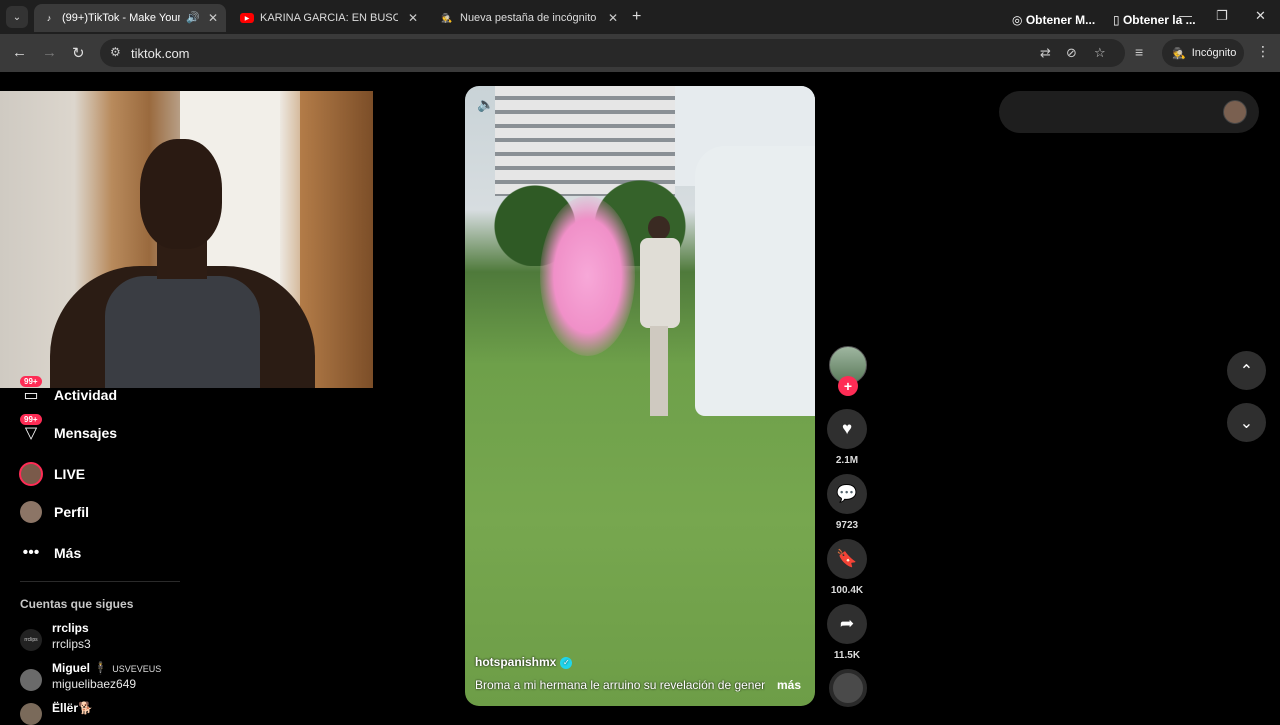  Describe the element at coordinates (94, 684) in the screenshot. I see `account-handle: miguelibaez649` at that location.